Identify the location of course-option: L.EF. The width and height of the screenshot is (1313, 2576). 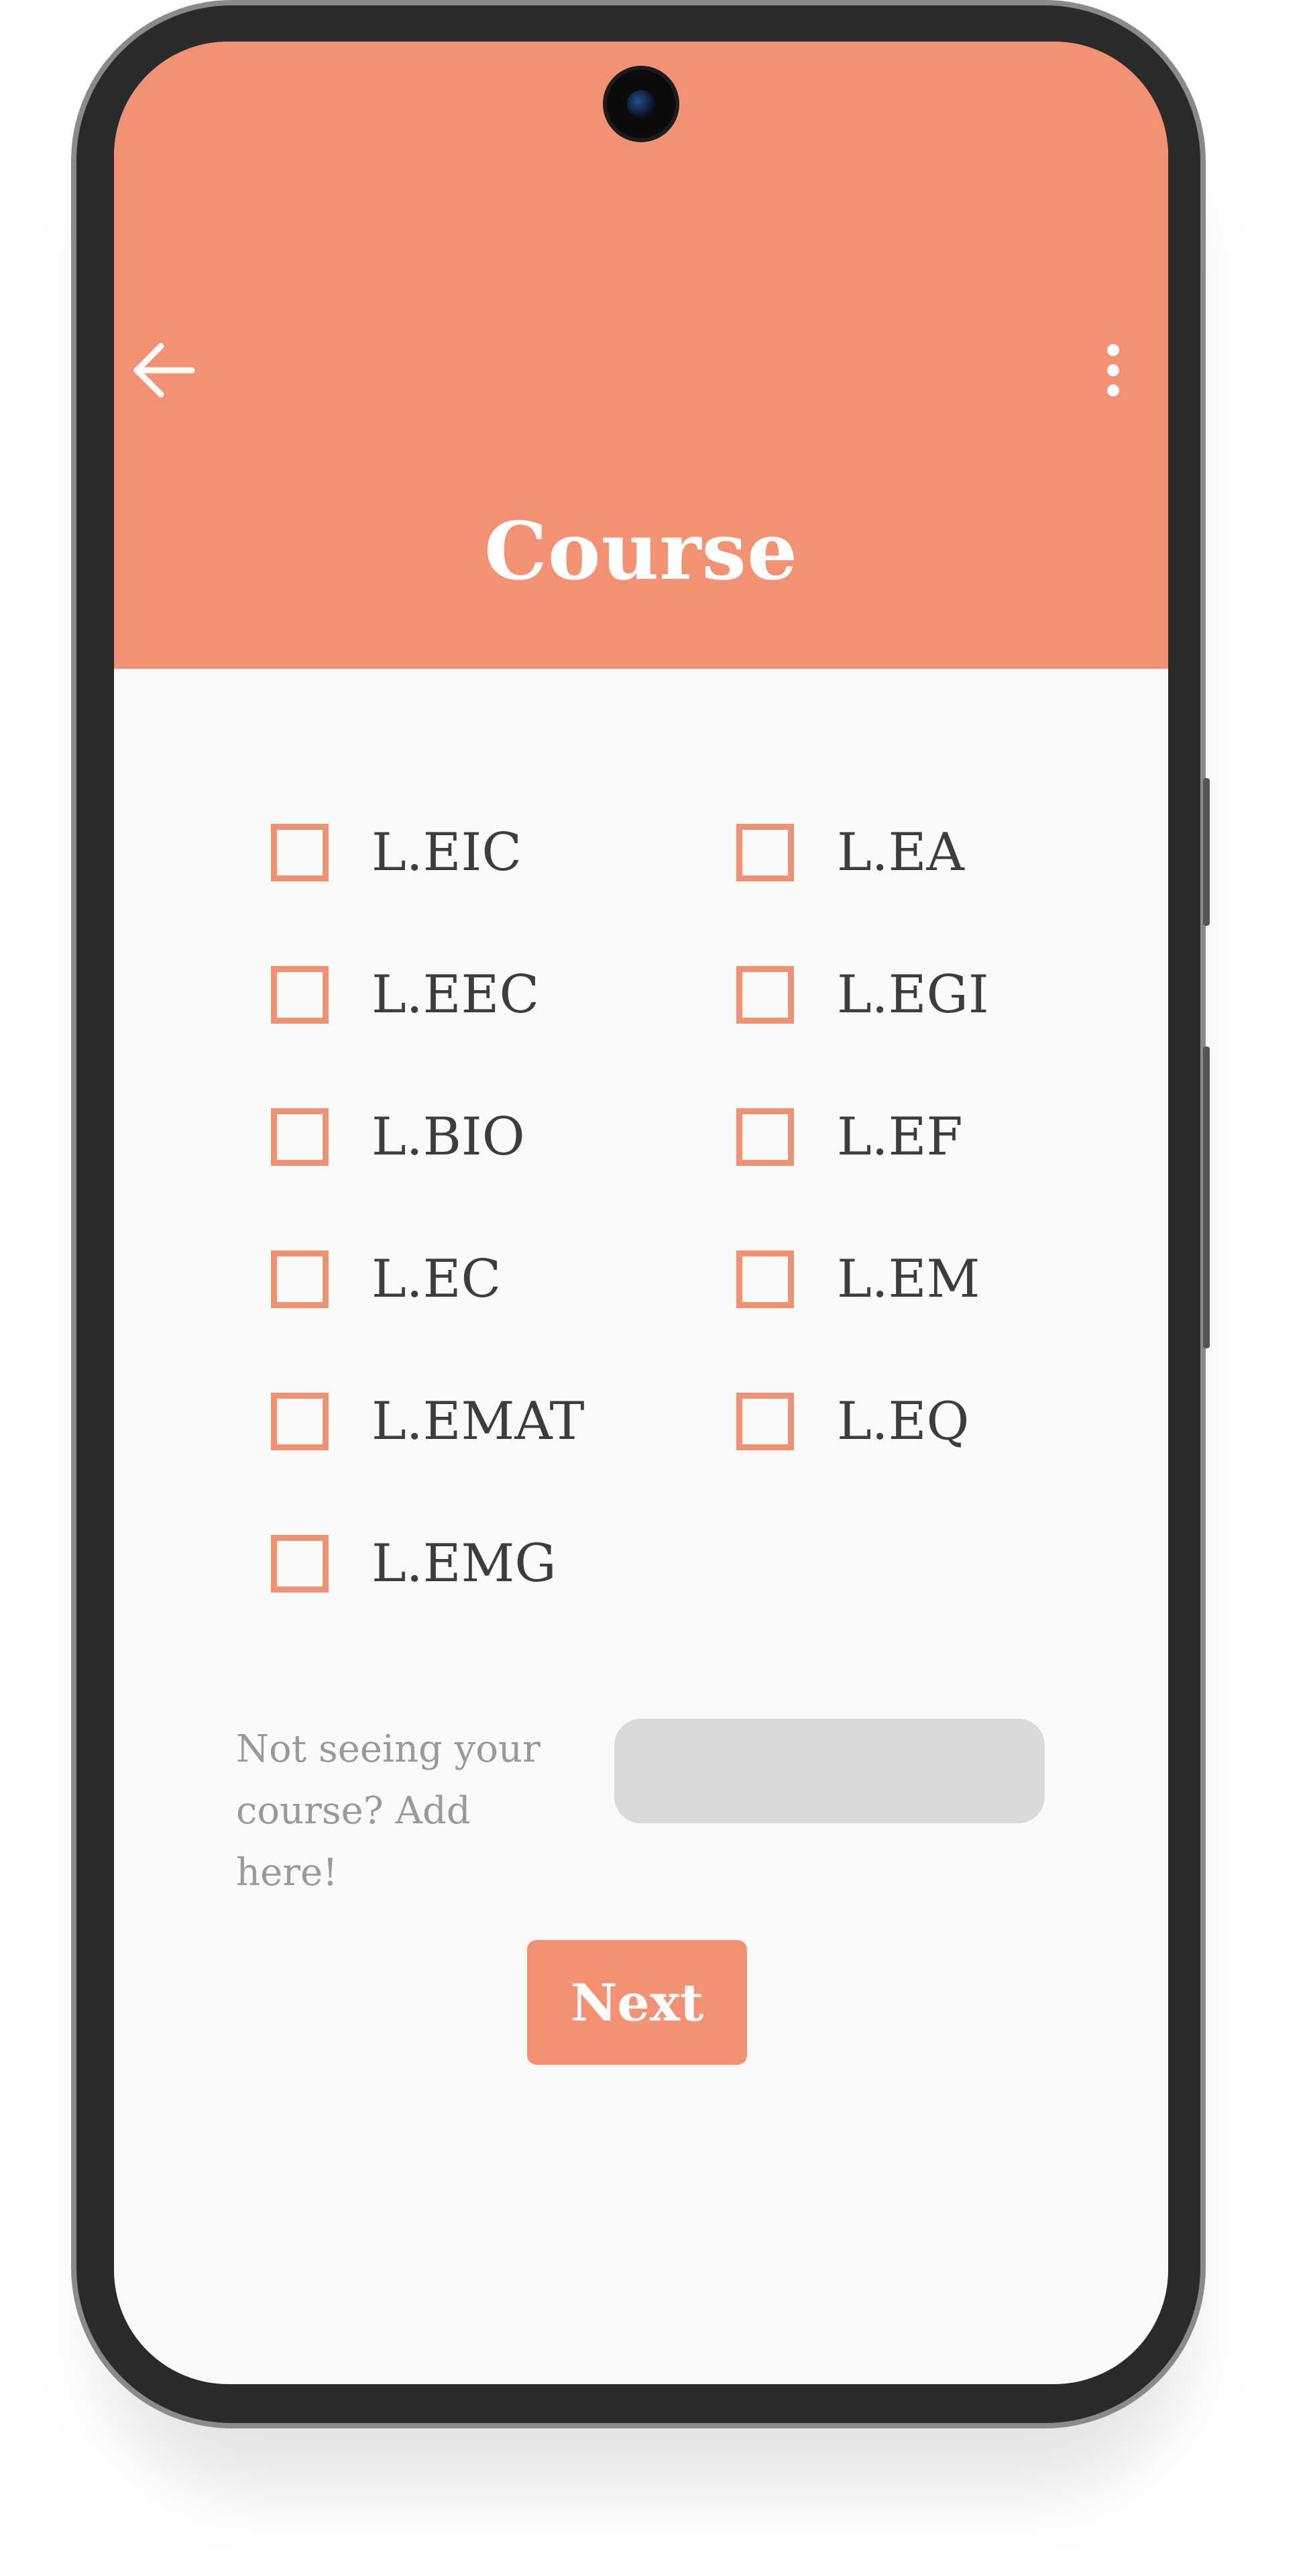
(849, 1137).